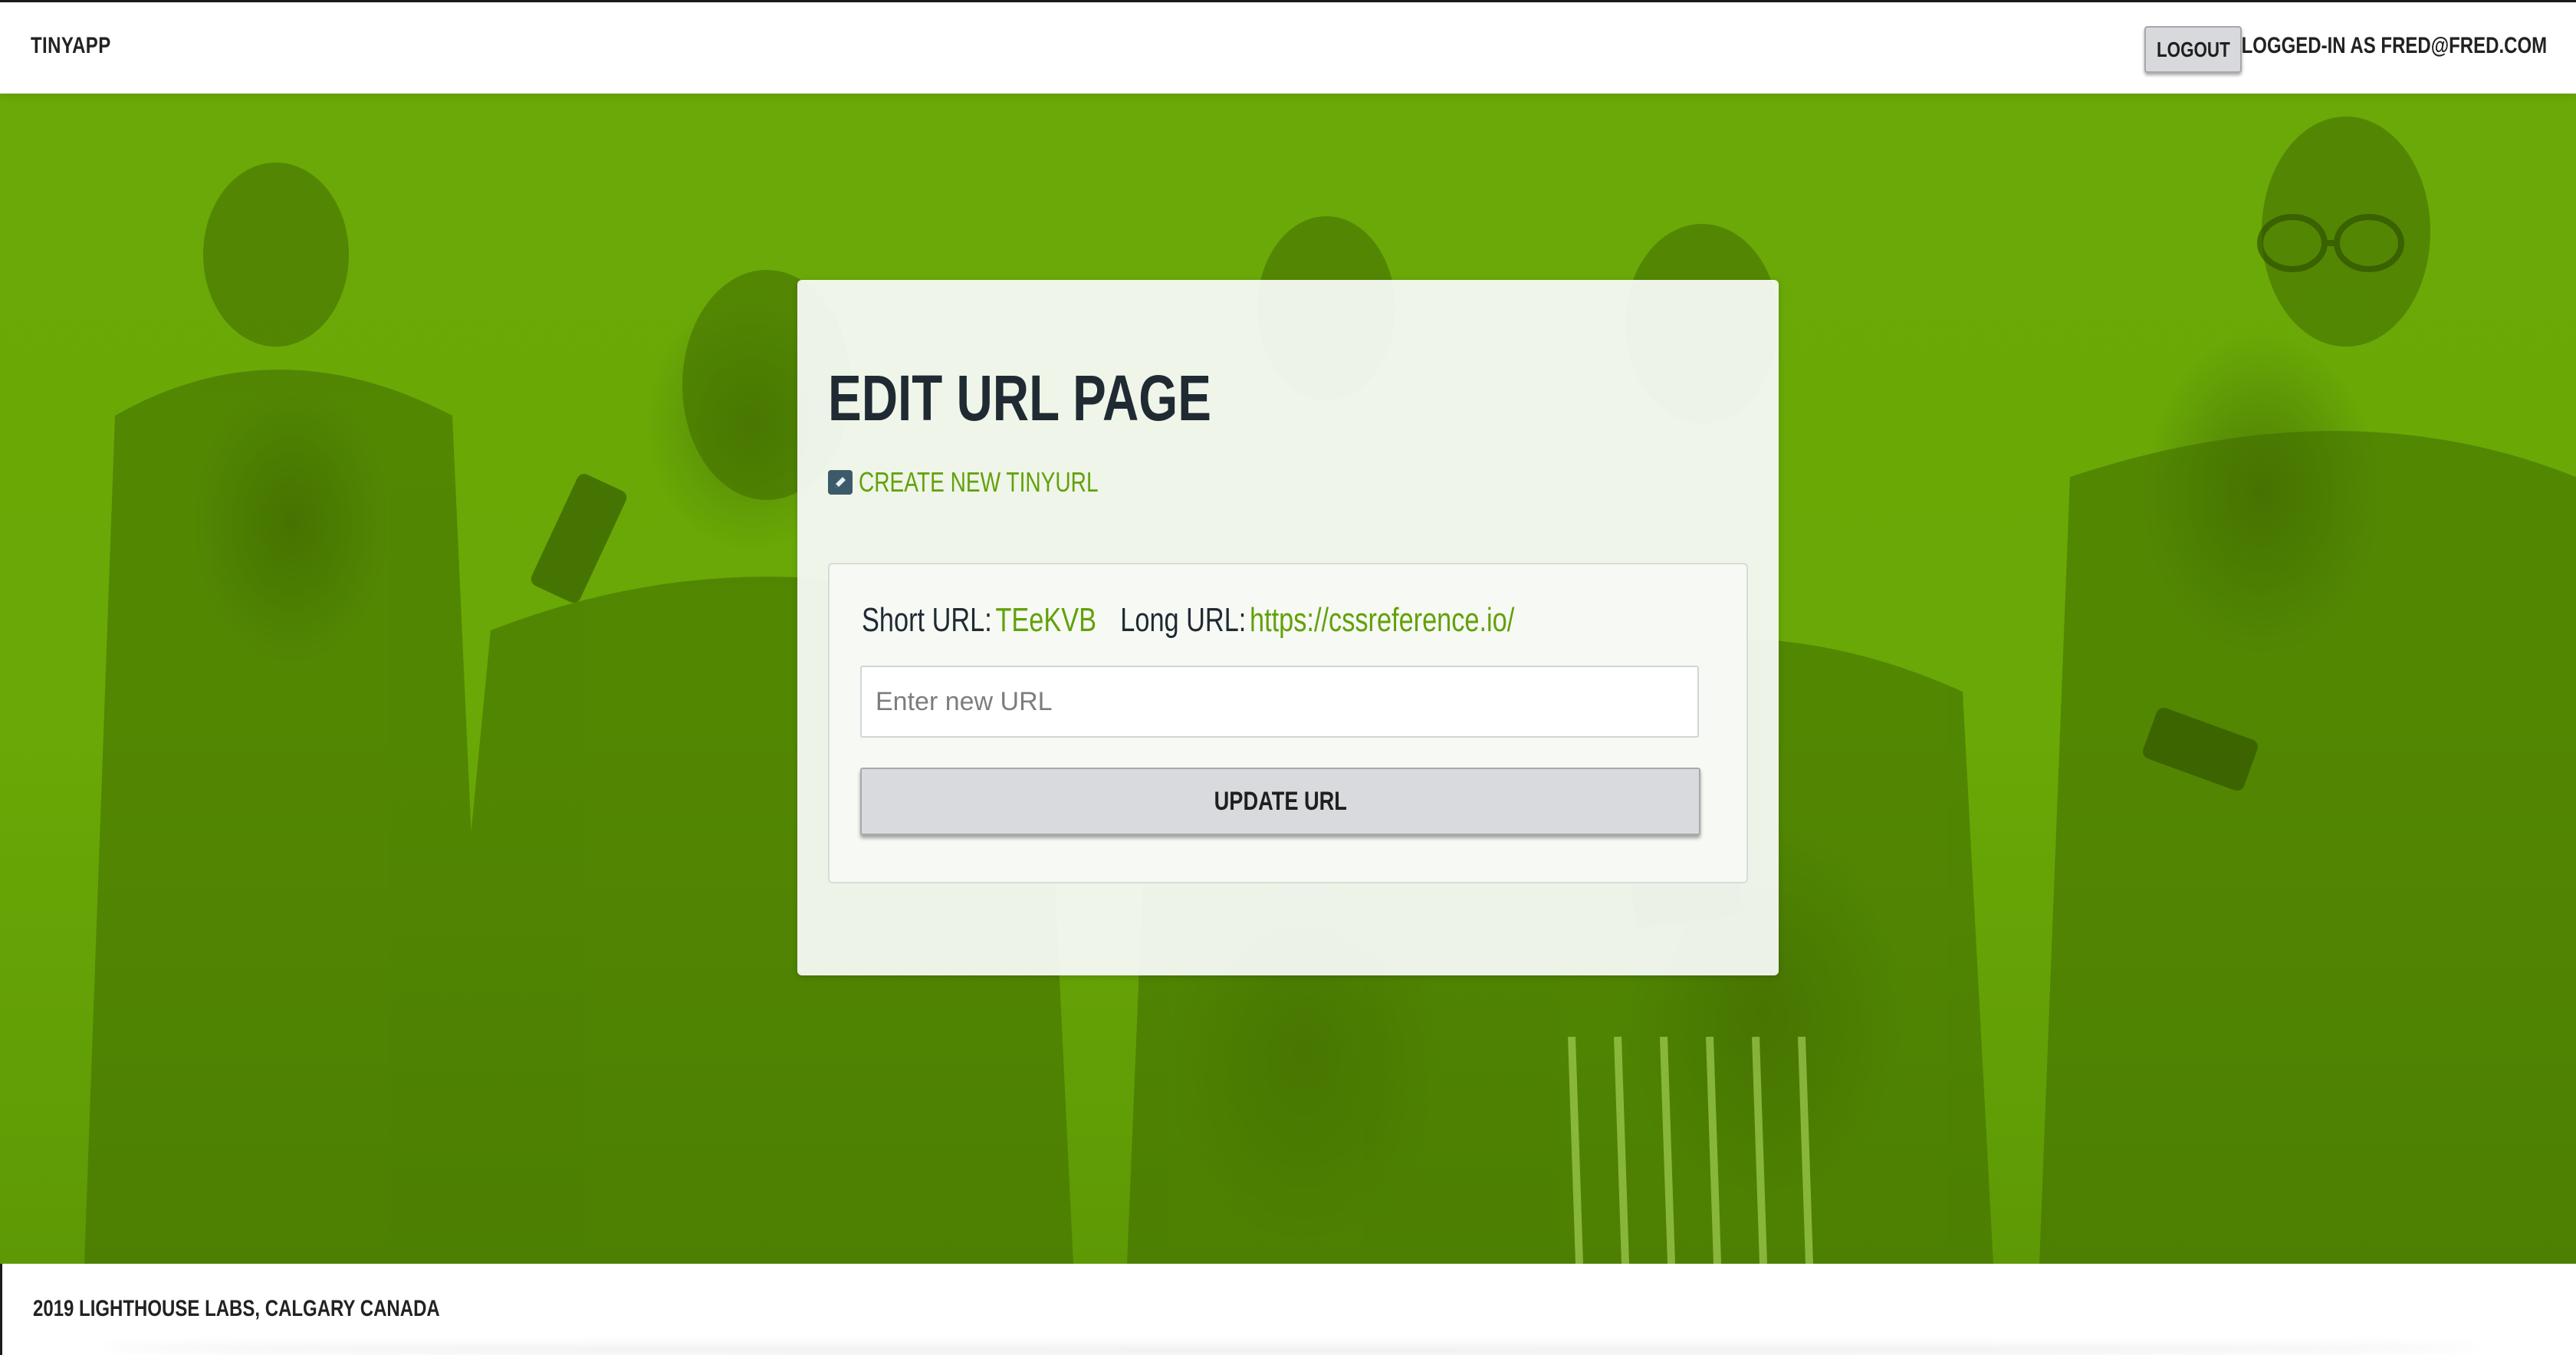 The image size is (2576, 1355). I want to click on footer-shadow, so click(1291, 1348).